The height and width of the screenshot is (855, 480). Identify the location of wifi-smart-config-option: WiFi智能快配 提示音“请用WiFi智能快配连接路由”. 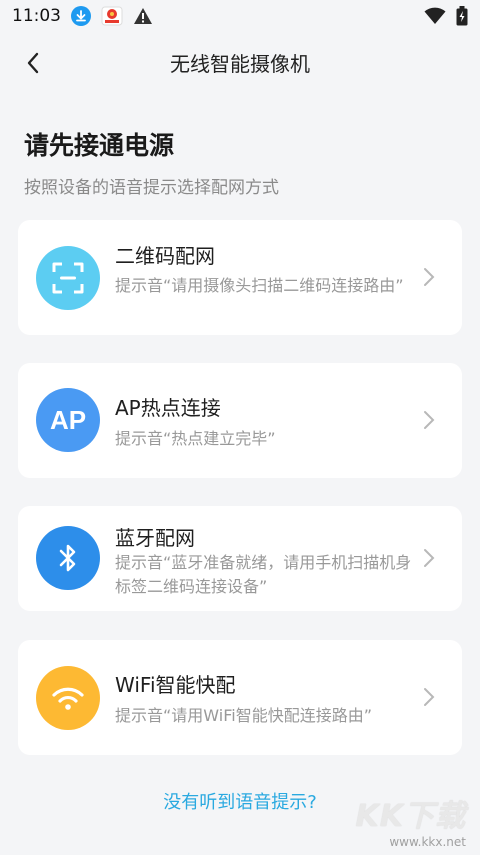
(240, 697).